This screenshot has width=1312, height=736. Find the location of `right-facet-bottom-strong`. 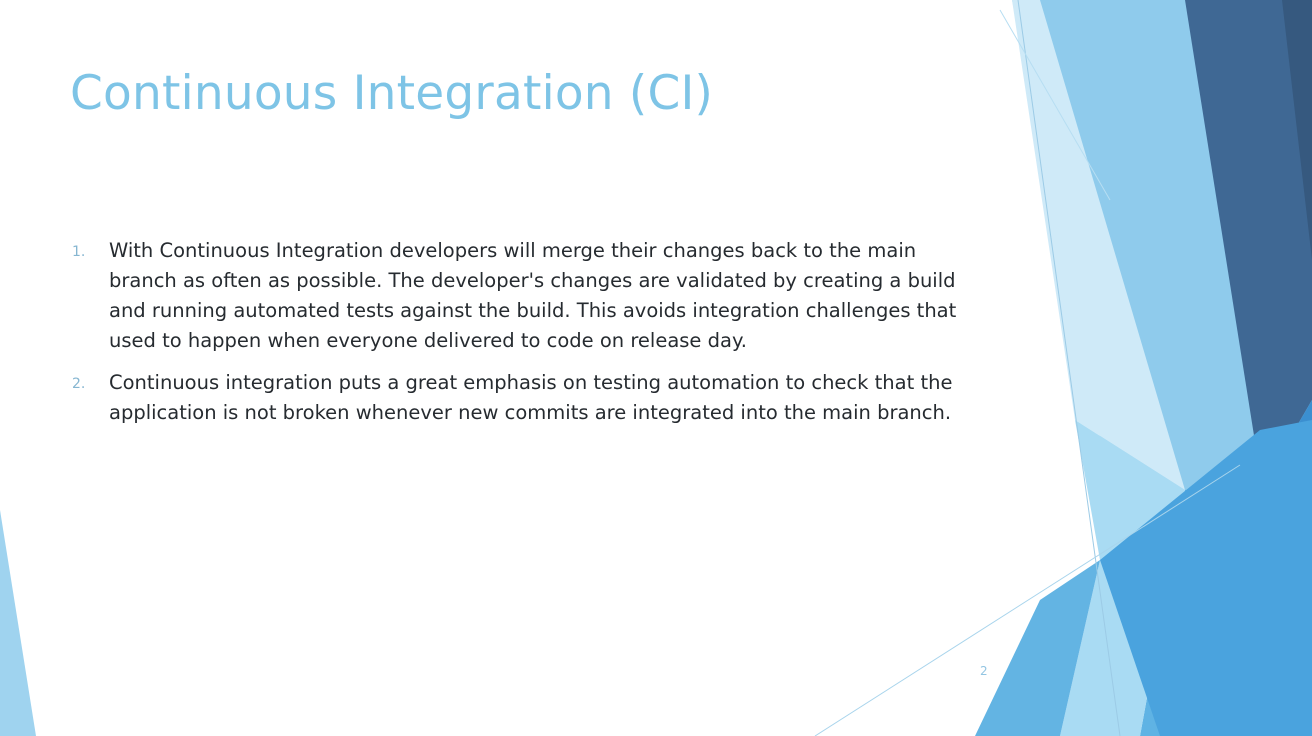

right-facet-bottom-strong is located at coordinates (1206, 578).